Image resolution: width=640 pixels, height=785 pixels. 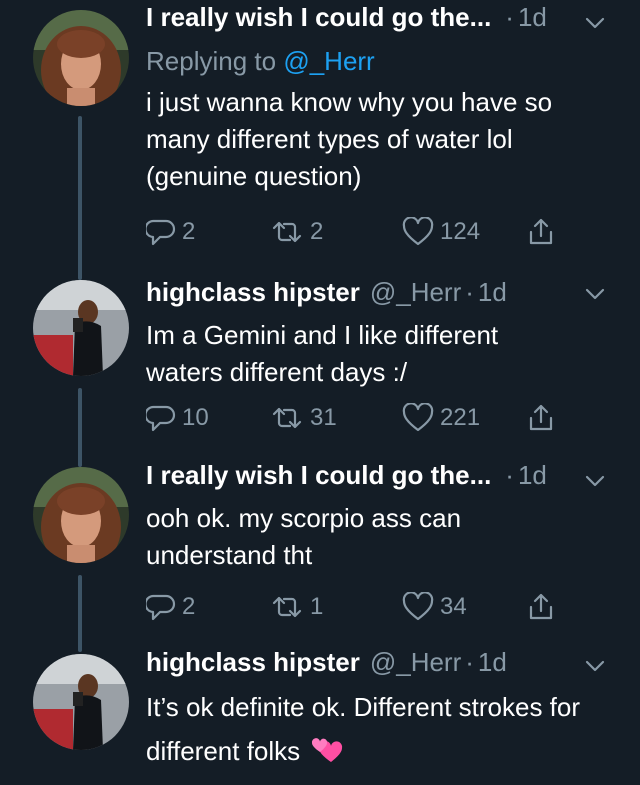 I want to click on reply-button: 10, so click(x=177, y=418).